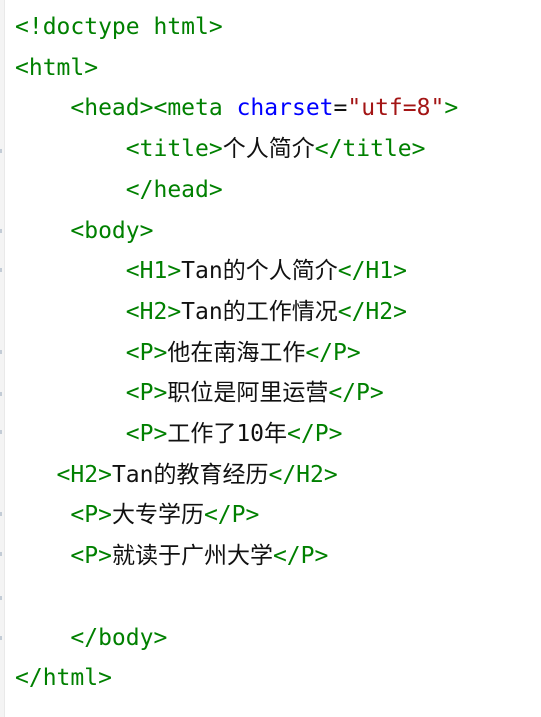  I want to click on code-line-head-close: </head>, so click(119, 190).